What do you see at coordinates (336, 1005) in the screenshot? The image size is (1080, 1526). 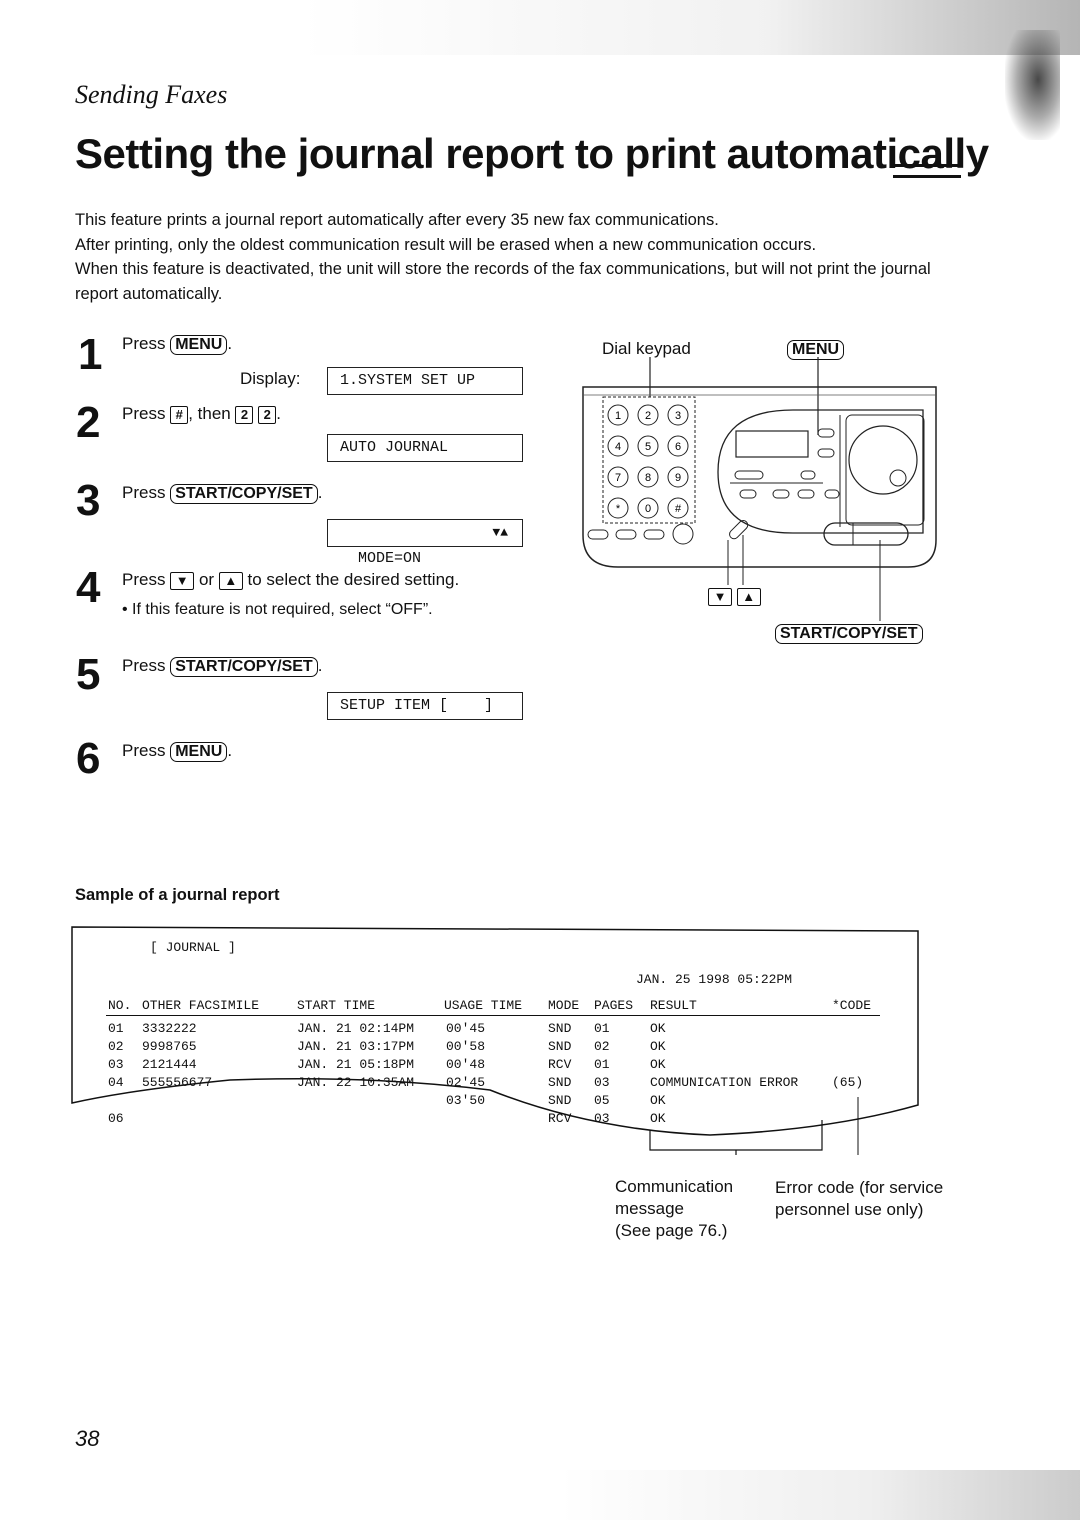 I see `column-header: START TIME` at bounding box center [336, 1005].